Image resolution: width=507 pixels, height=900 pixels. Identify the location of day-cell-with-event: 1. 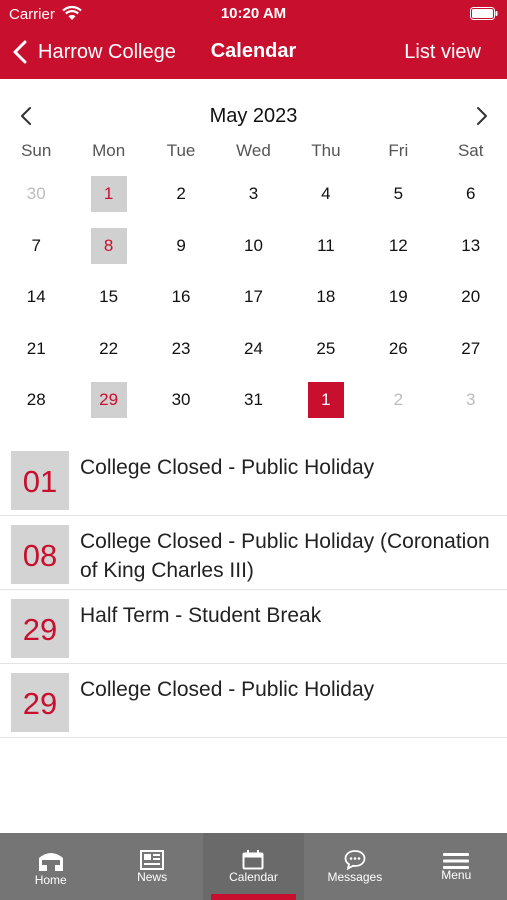
(108, 202).